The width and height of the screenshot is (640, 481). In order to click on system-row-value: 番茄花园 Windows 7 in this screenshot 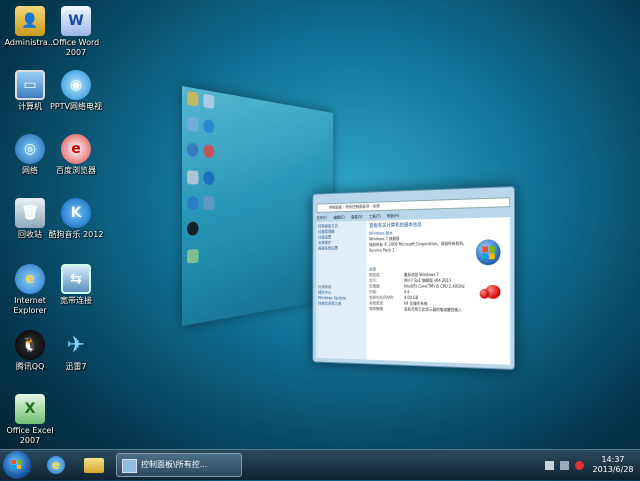, I will do `click(421, 275)`.